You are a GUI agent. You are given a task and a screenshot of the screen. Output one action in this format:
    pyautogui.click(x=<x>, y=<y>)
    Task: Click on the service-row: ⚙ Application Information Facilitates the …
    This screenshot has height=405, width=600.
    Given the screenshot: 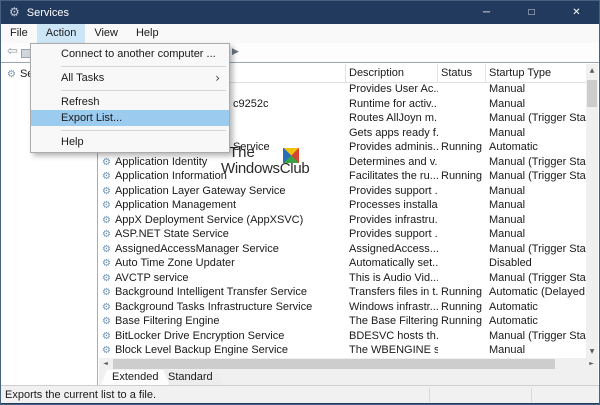 What is the action you would take?
    pyautogui.click(x=342, y=176)
    